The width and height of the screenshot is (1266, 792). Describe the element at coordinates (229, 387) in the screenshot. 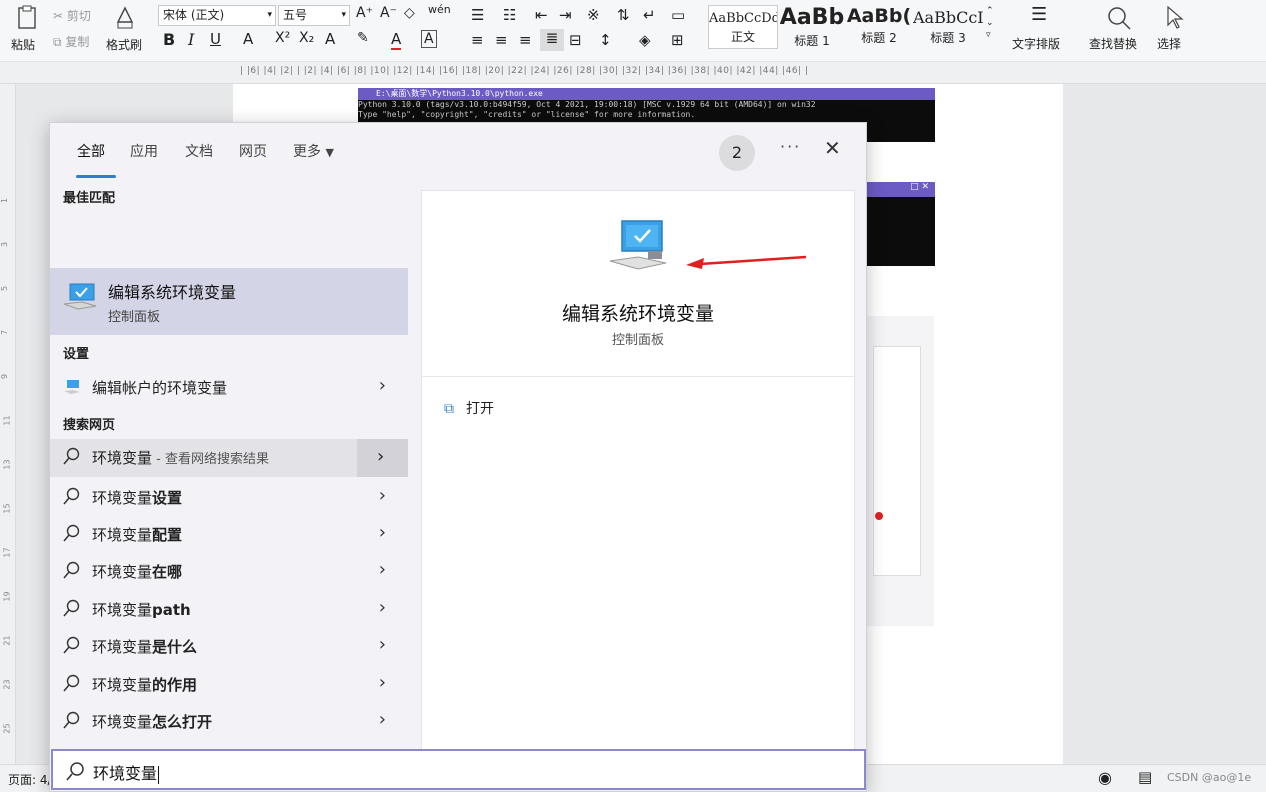

I see `settings-item: 编辑帐户的环境变量 ›` at that location.